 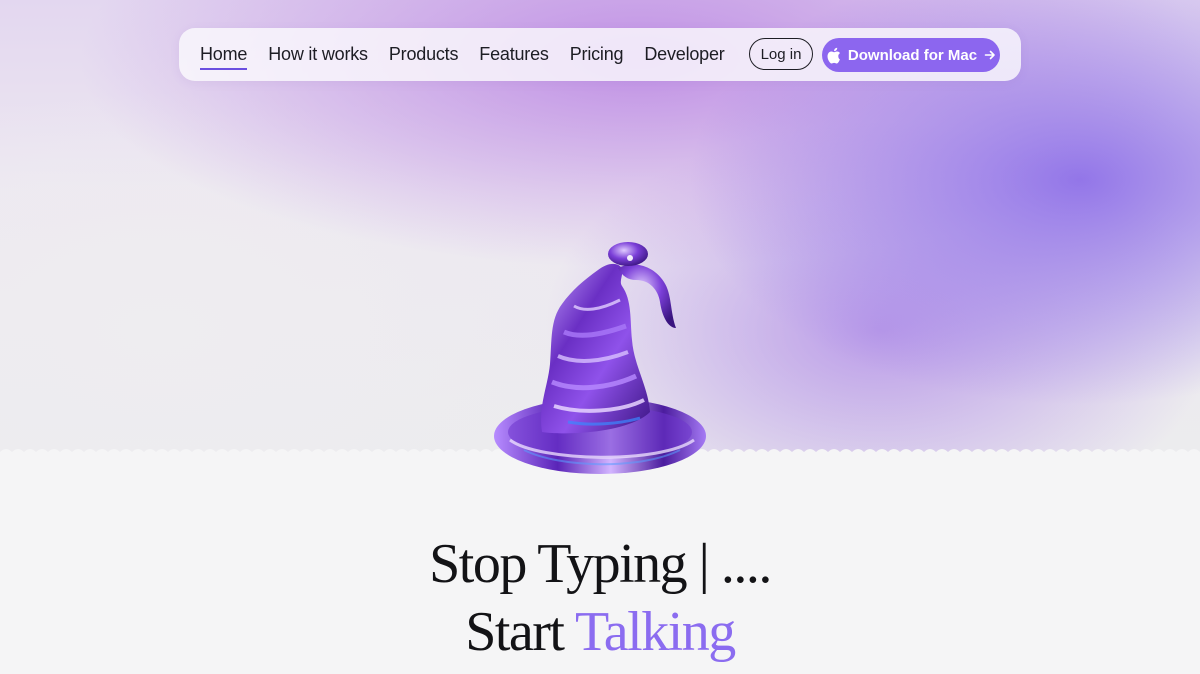 What do you see at coordinates (833, 55) in the screenshot?
I see `apple-icon` at bounding box center [833, 55].